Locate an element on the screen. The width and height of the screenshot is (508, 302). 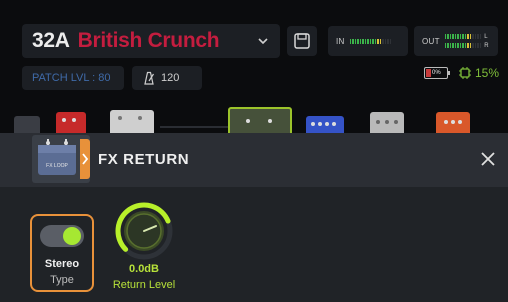
return-level-parameter: 0.0dB Return Level is located at coordinates (144, 246).